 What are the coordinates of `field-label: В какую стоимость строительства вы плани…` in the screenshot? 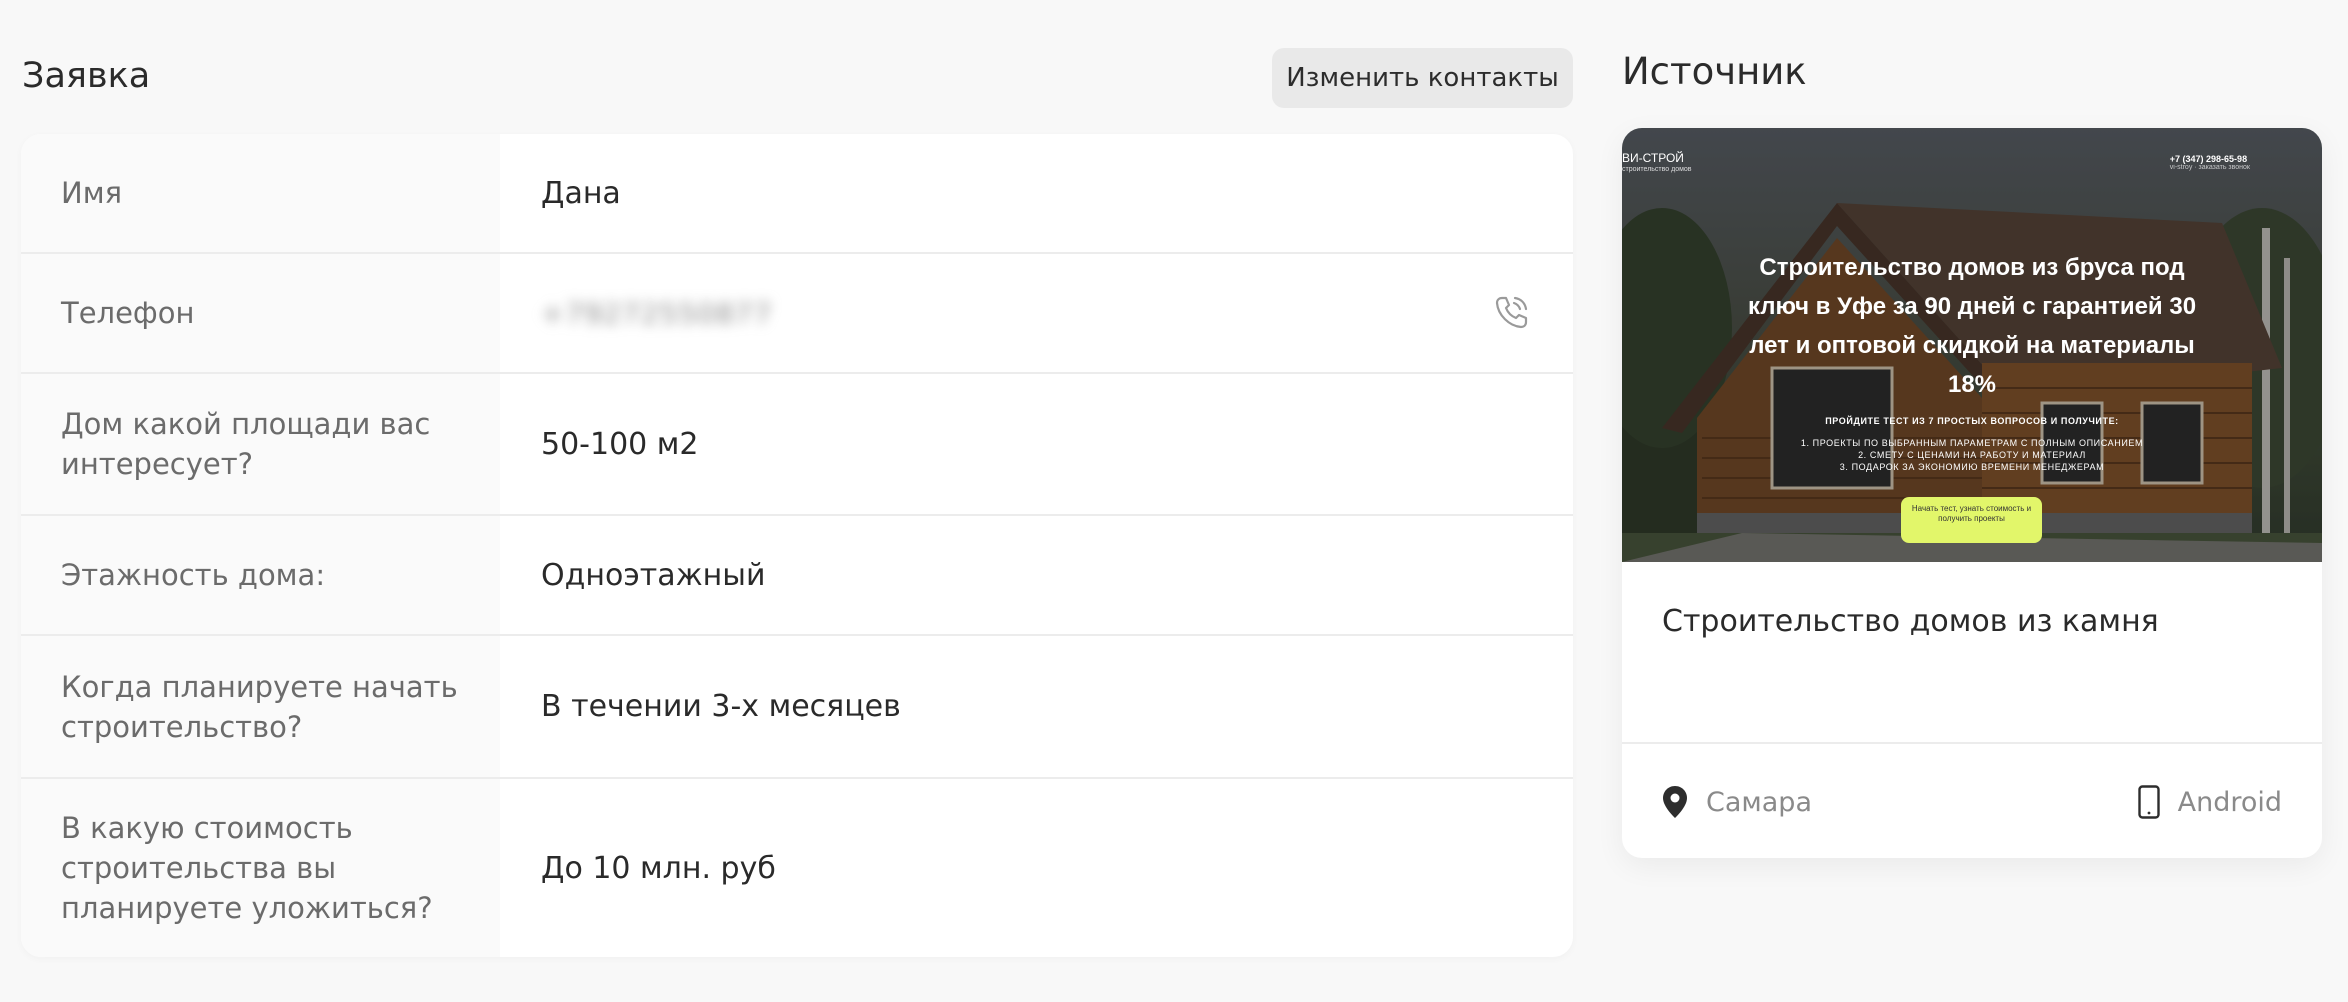 It's located at (260, 868).